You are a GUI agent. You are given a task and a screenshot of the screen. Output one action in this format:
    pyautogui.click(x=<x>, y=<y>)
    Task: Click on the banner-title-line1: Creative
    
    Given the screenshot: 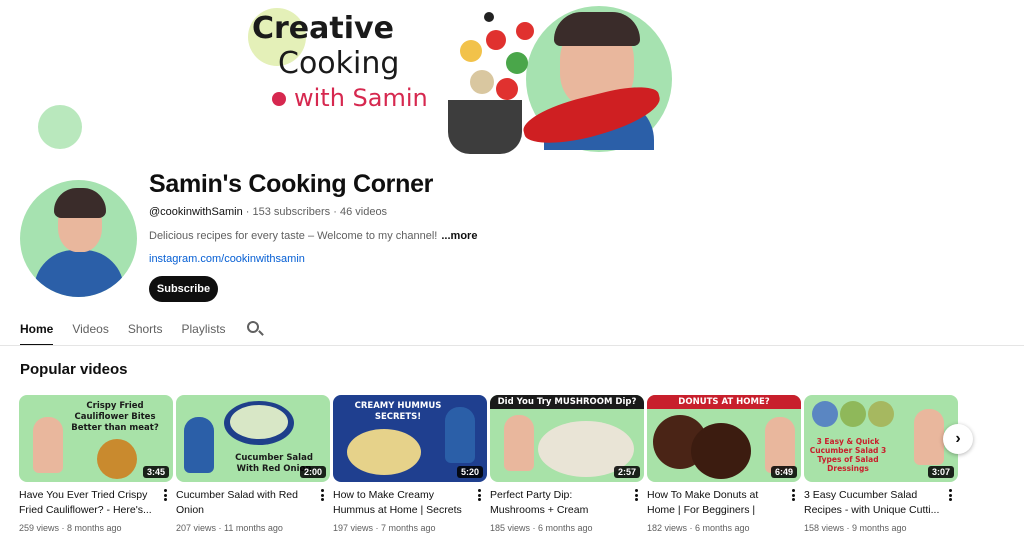 What is the action you would take?
    pyautogui.click(x=323, y=28)
    